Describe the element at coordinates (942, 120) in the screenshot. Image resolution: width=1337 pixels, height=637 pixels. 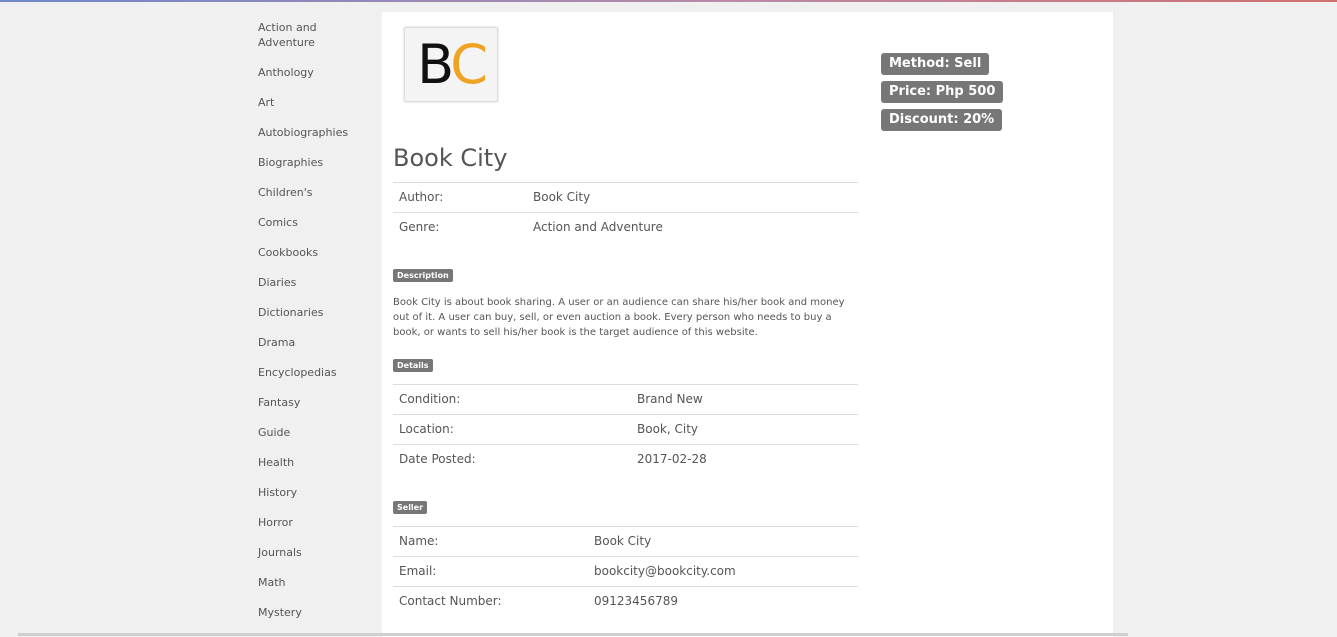
I see `discount-badge: Discount: 20%` at that location.